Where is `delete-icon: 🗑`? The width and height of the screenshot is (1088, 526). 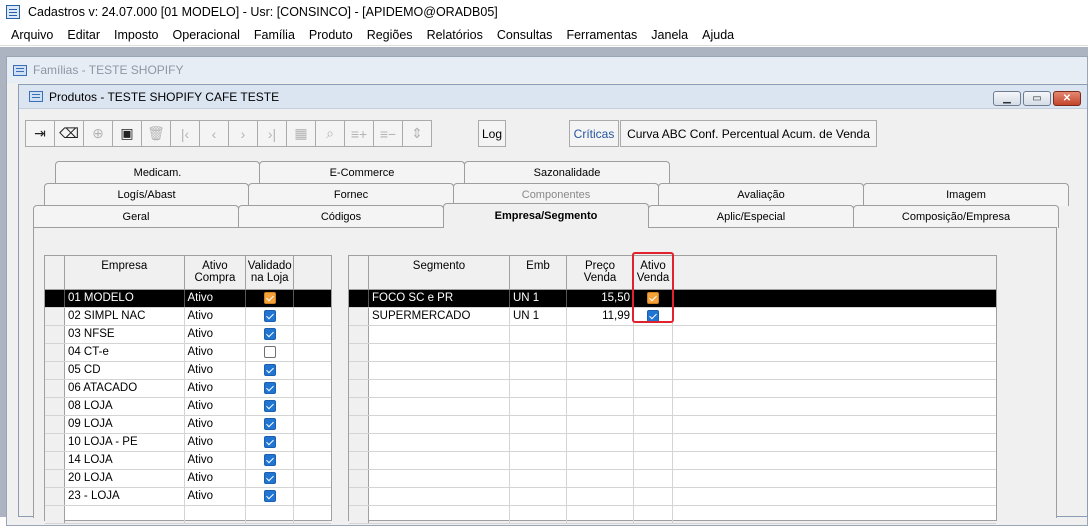
delete-icon: 🗑 is located at coordinates (156, 133).